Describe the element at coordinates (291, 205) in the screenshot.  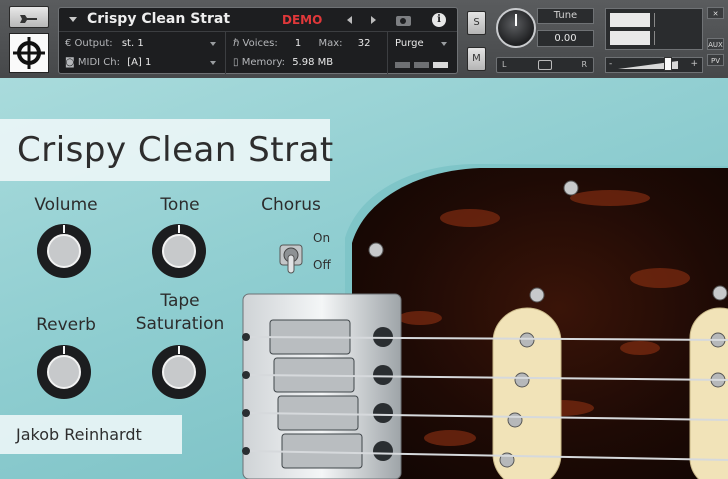
I see `chorus-label: Chorus` at that location.